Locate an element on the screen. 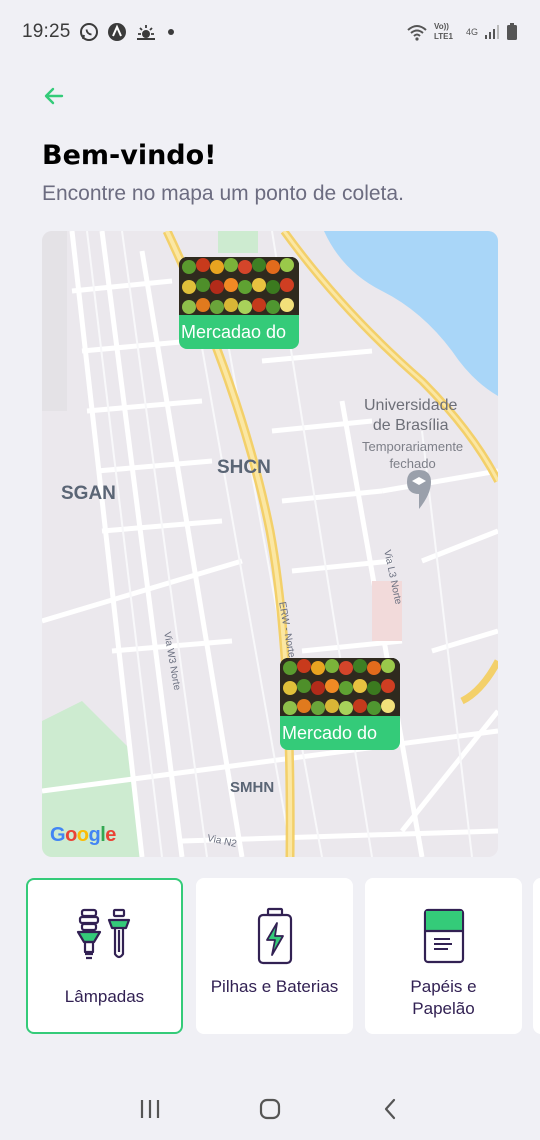  dot-icon is located at coordinates (171, 32).